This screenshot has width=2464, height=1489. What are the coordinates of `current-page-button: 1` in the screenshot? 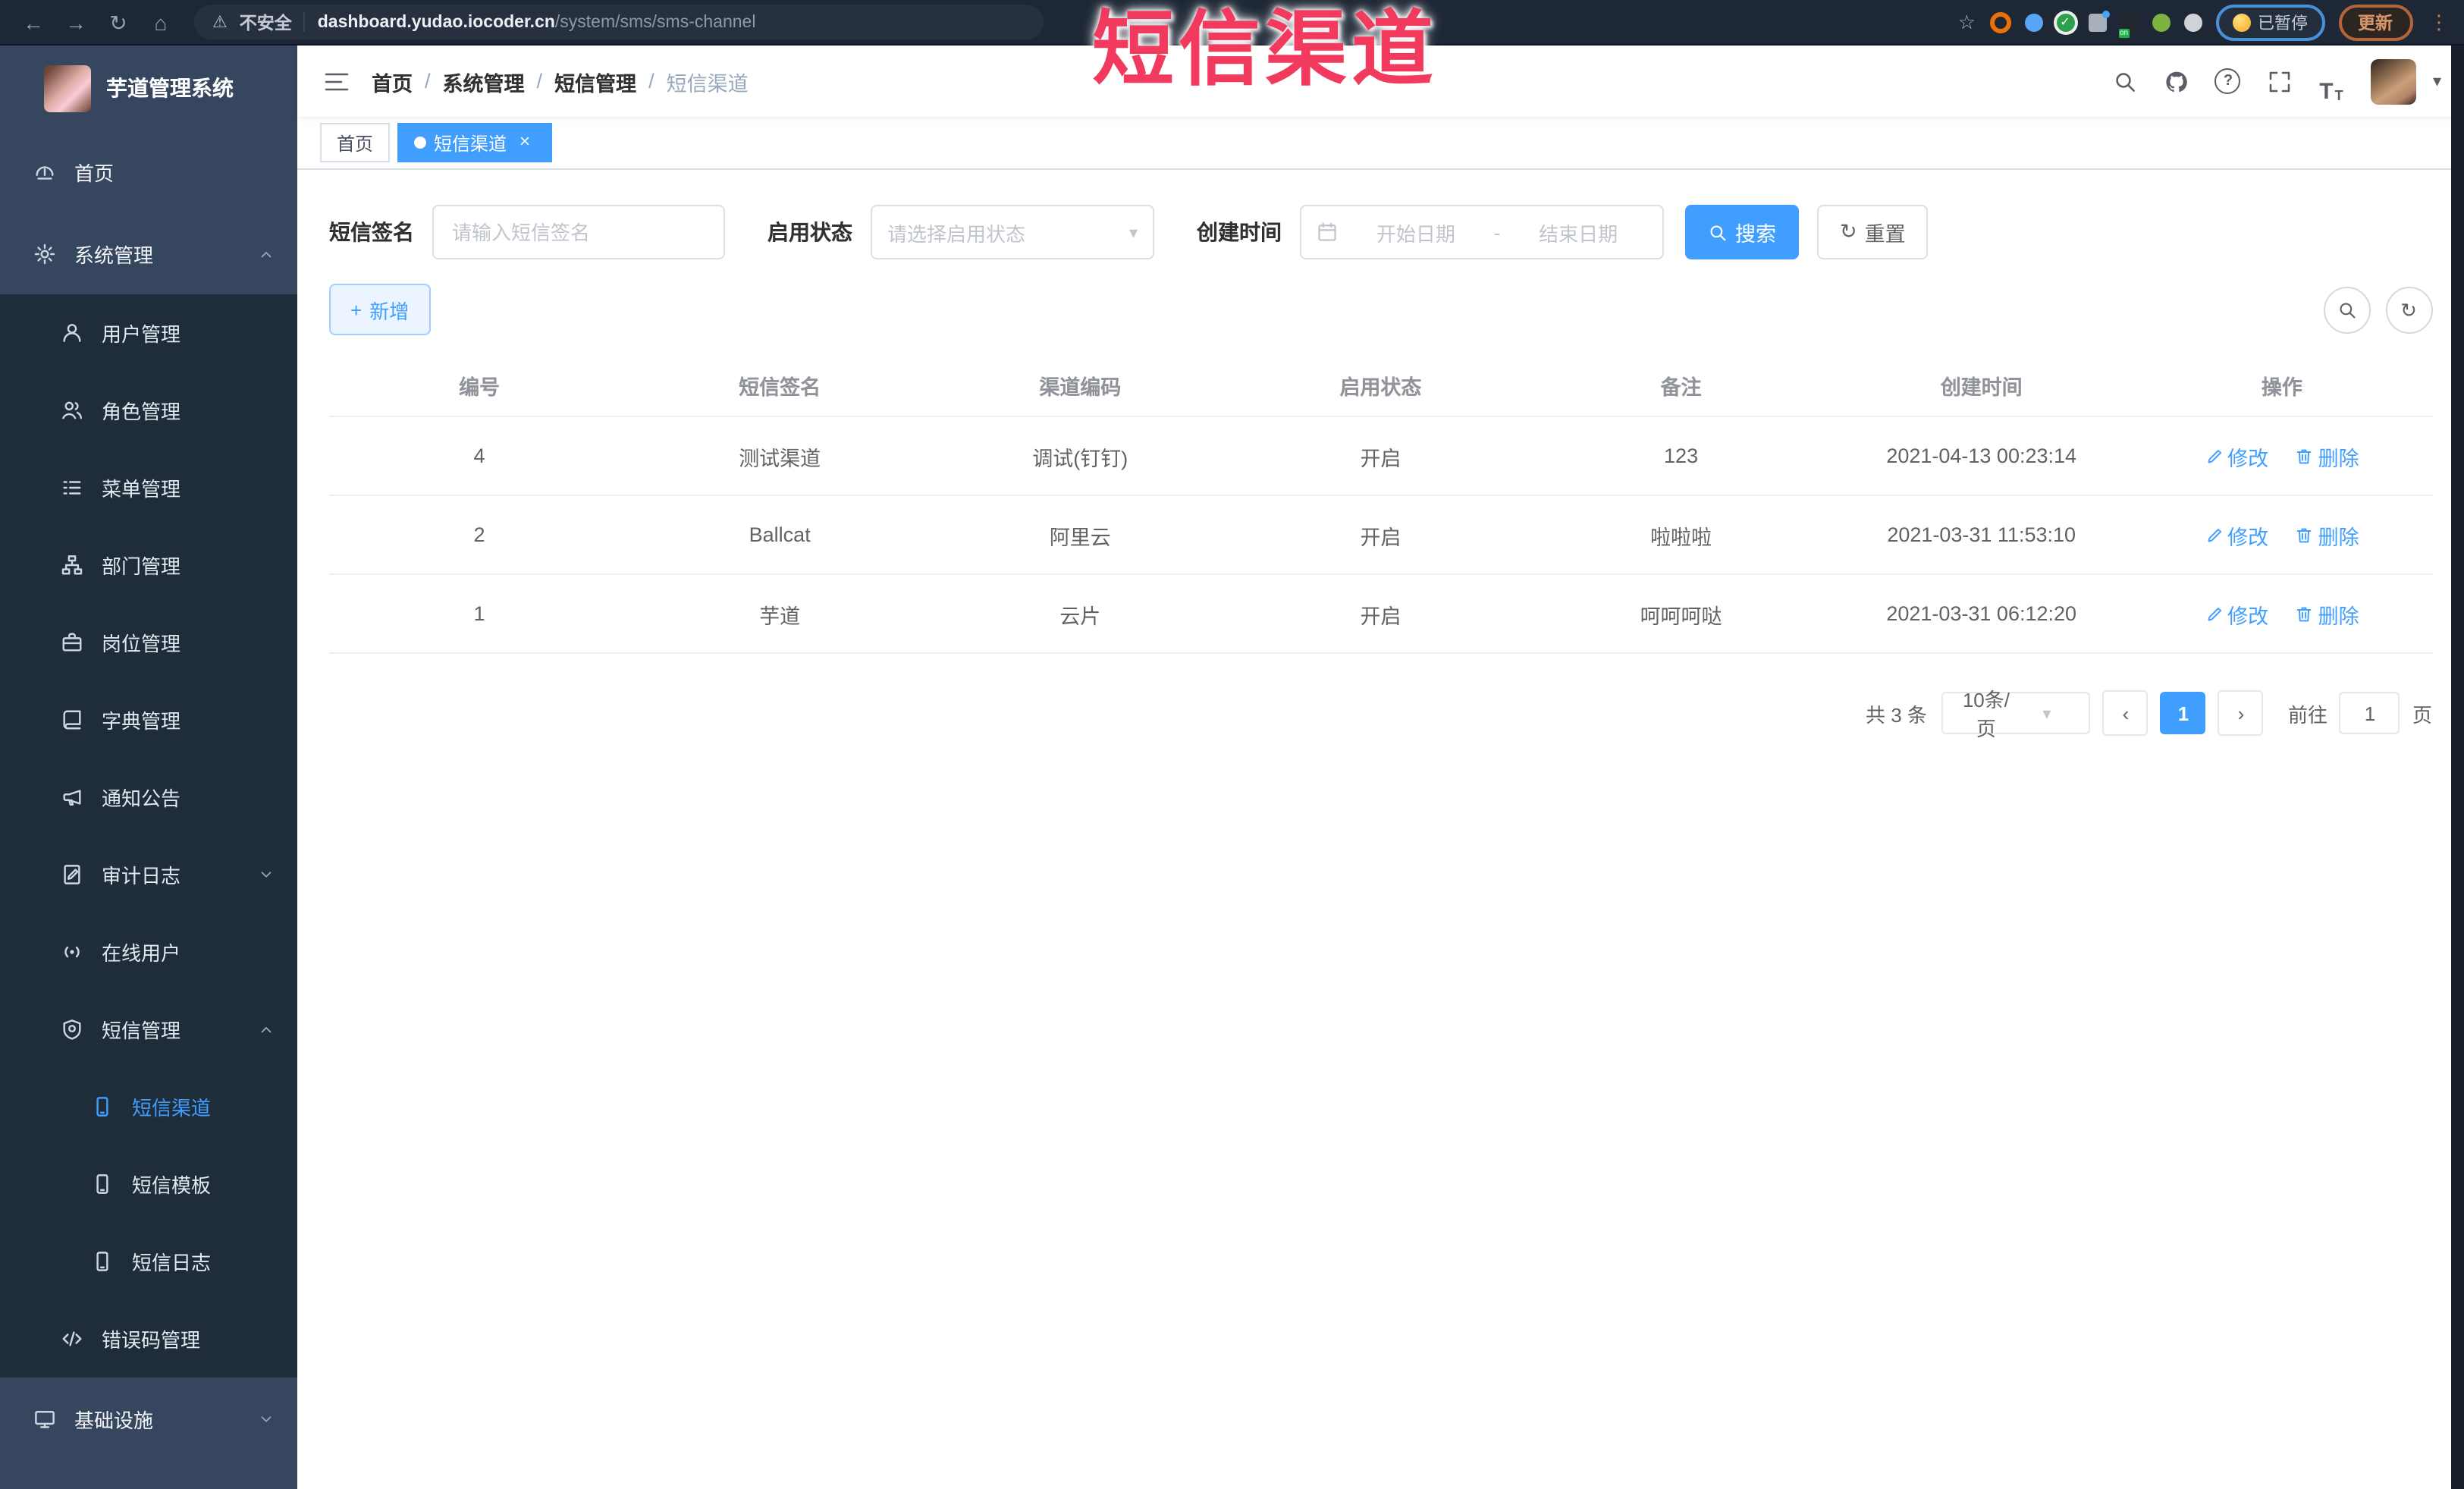 It's located at (2183, 713).